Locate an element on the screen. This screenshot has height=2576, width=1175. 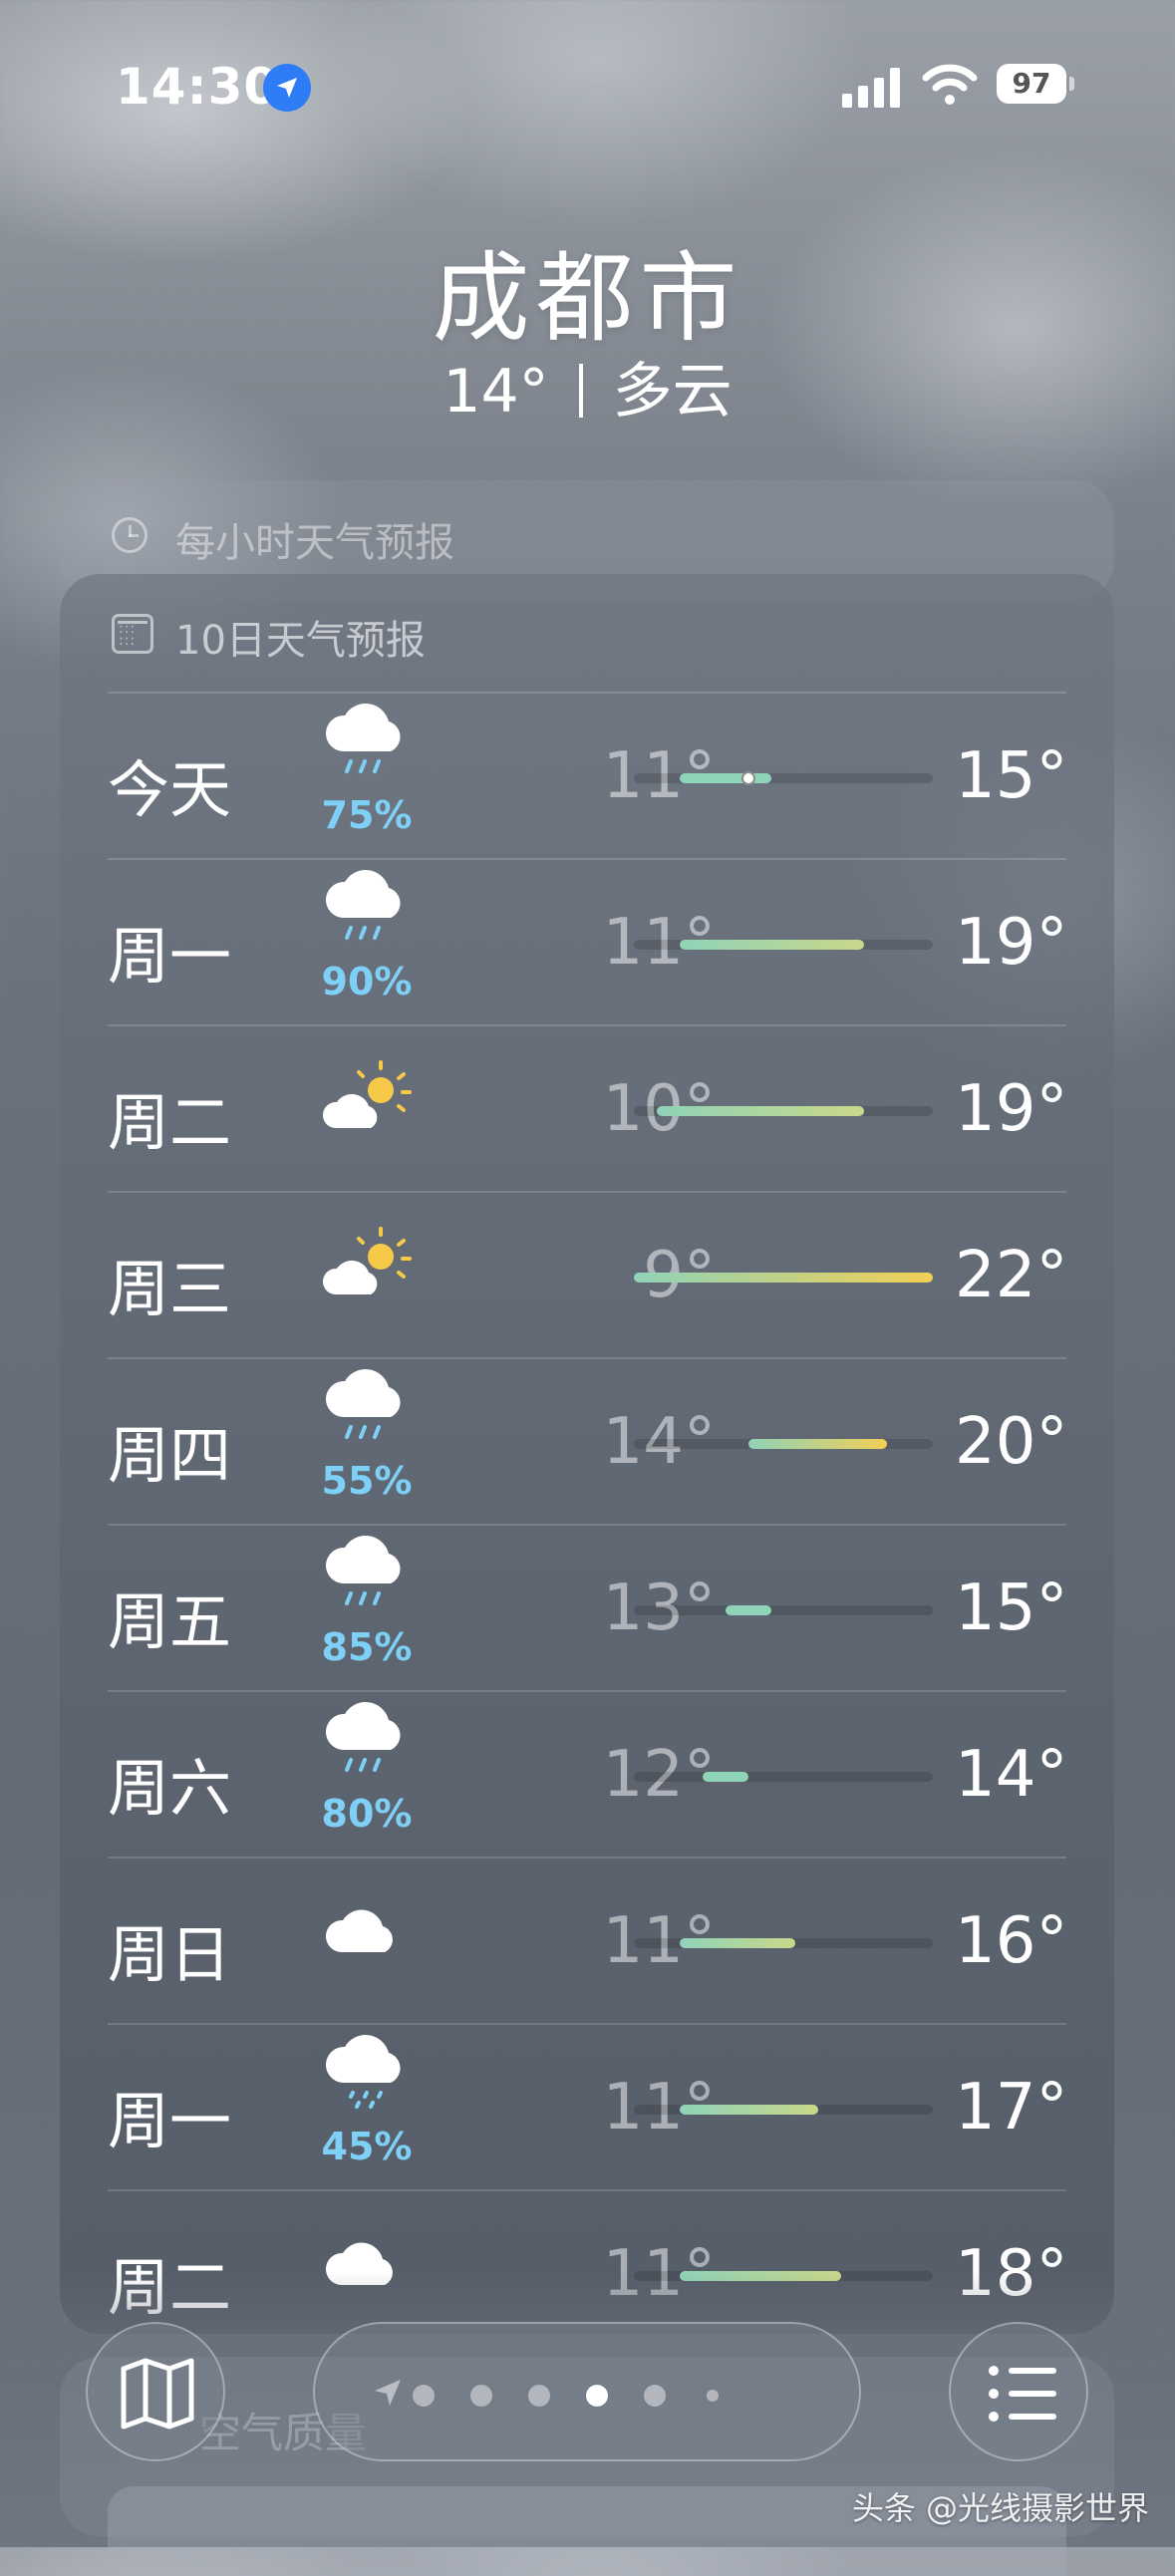
page-indicator is located at coordinates (587, 2391).